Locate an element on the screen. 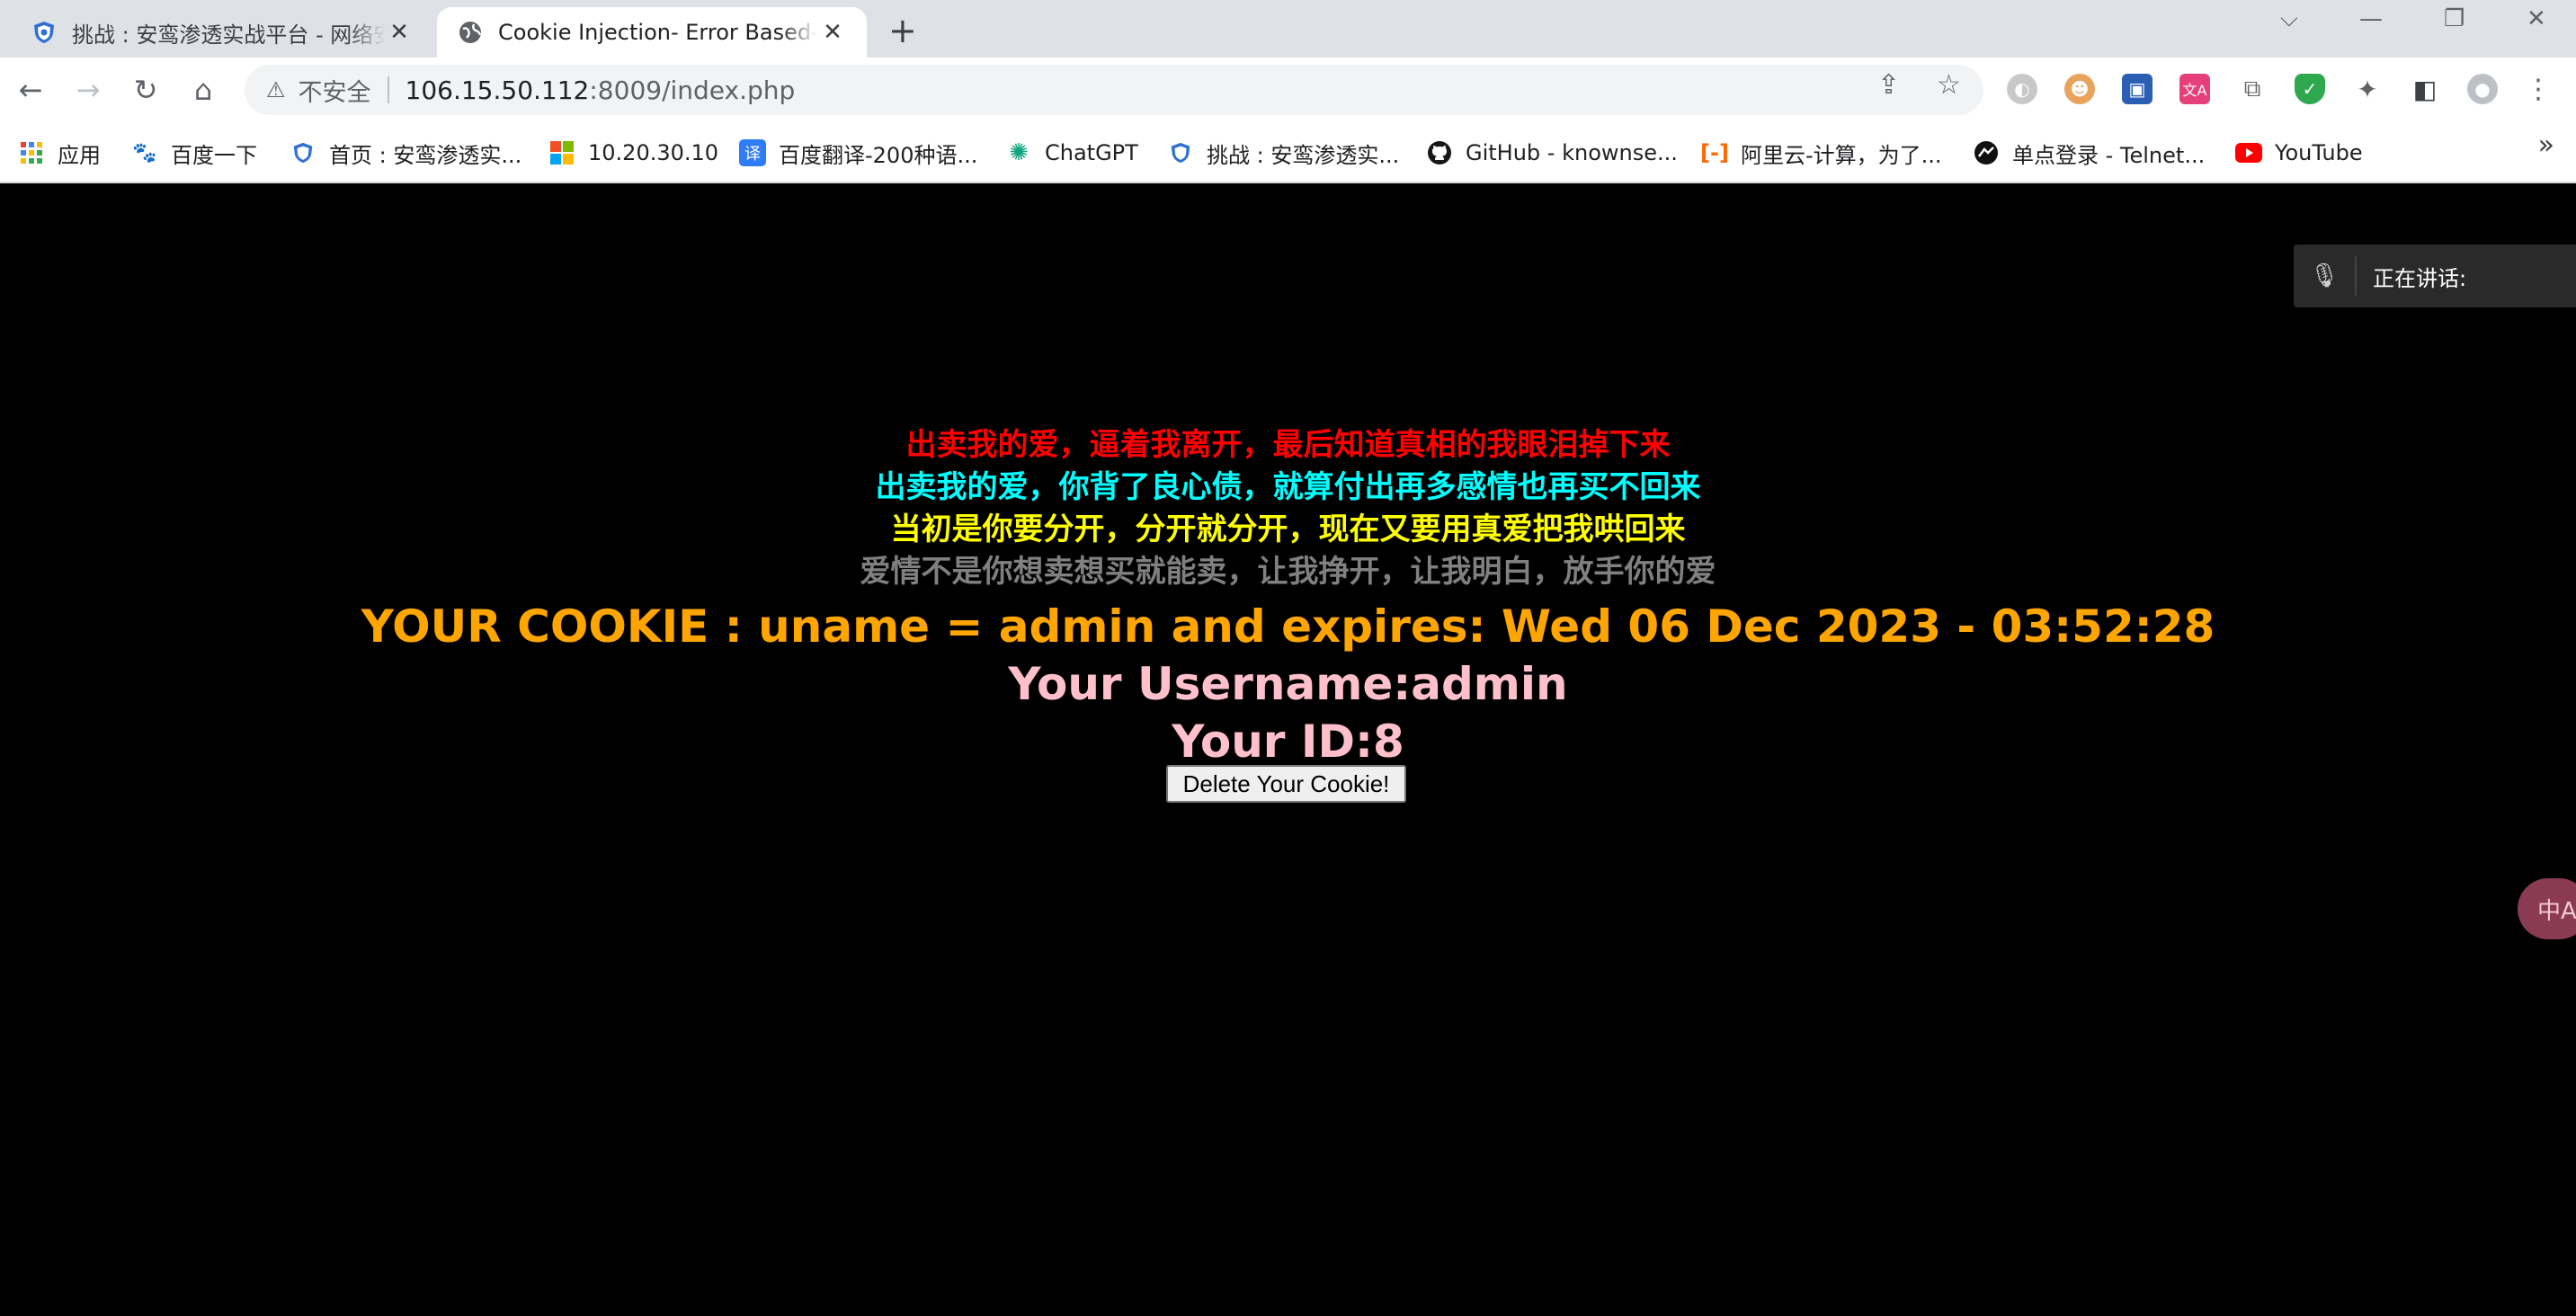 The height and width of the screenshot is (1316, 2576). username-info: Your Username:admin is located at coordinates (1288, 684).